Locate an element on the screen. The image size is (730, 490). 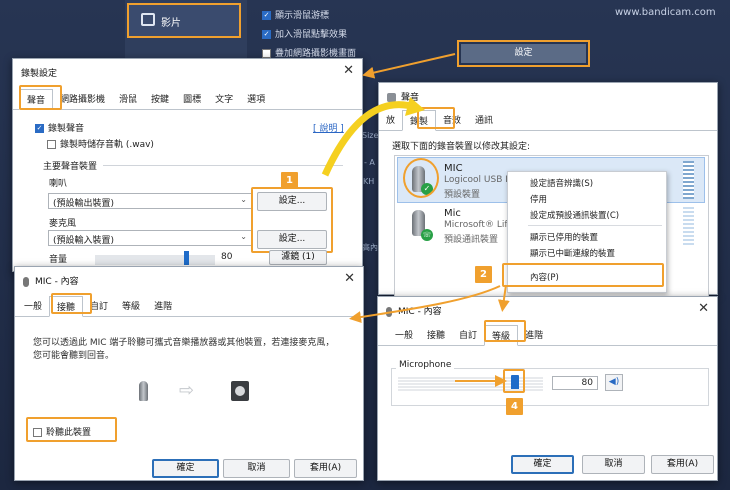
menu-item-speech-recognition: 設定語音辨識(S) is located at coordinates (561, 183).